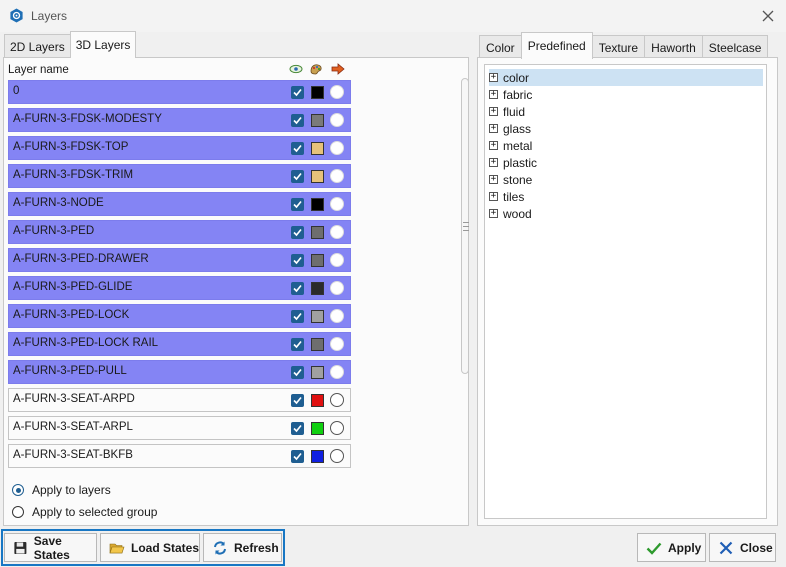 The height and width of the screenshot is (567, 786). I want to click on tree-item-label: fabric, so click(518, 94).